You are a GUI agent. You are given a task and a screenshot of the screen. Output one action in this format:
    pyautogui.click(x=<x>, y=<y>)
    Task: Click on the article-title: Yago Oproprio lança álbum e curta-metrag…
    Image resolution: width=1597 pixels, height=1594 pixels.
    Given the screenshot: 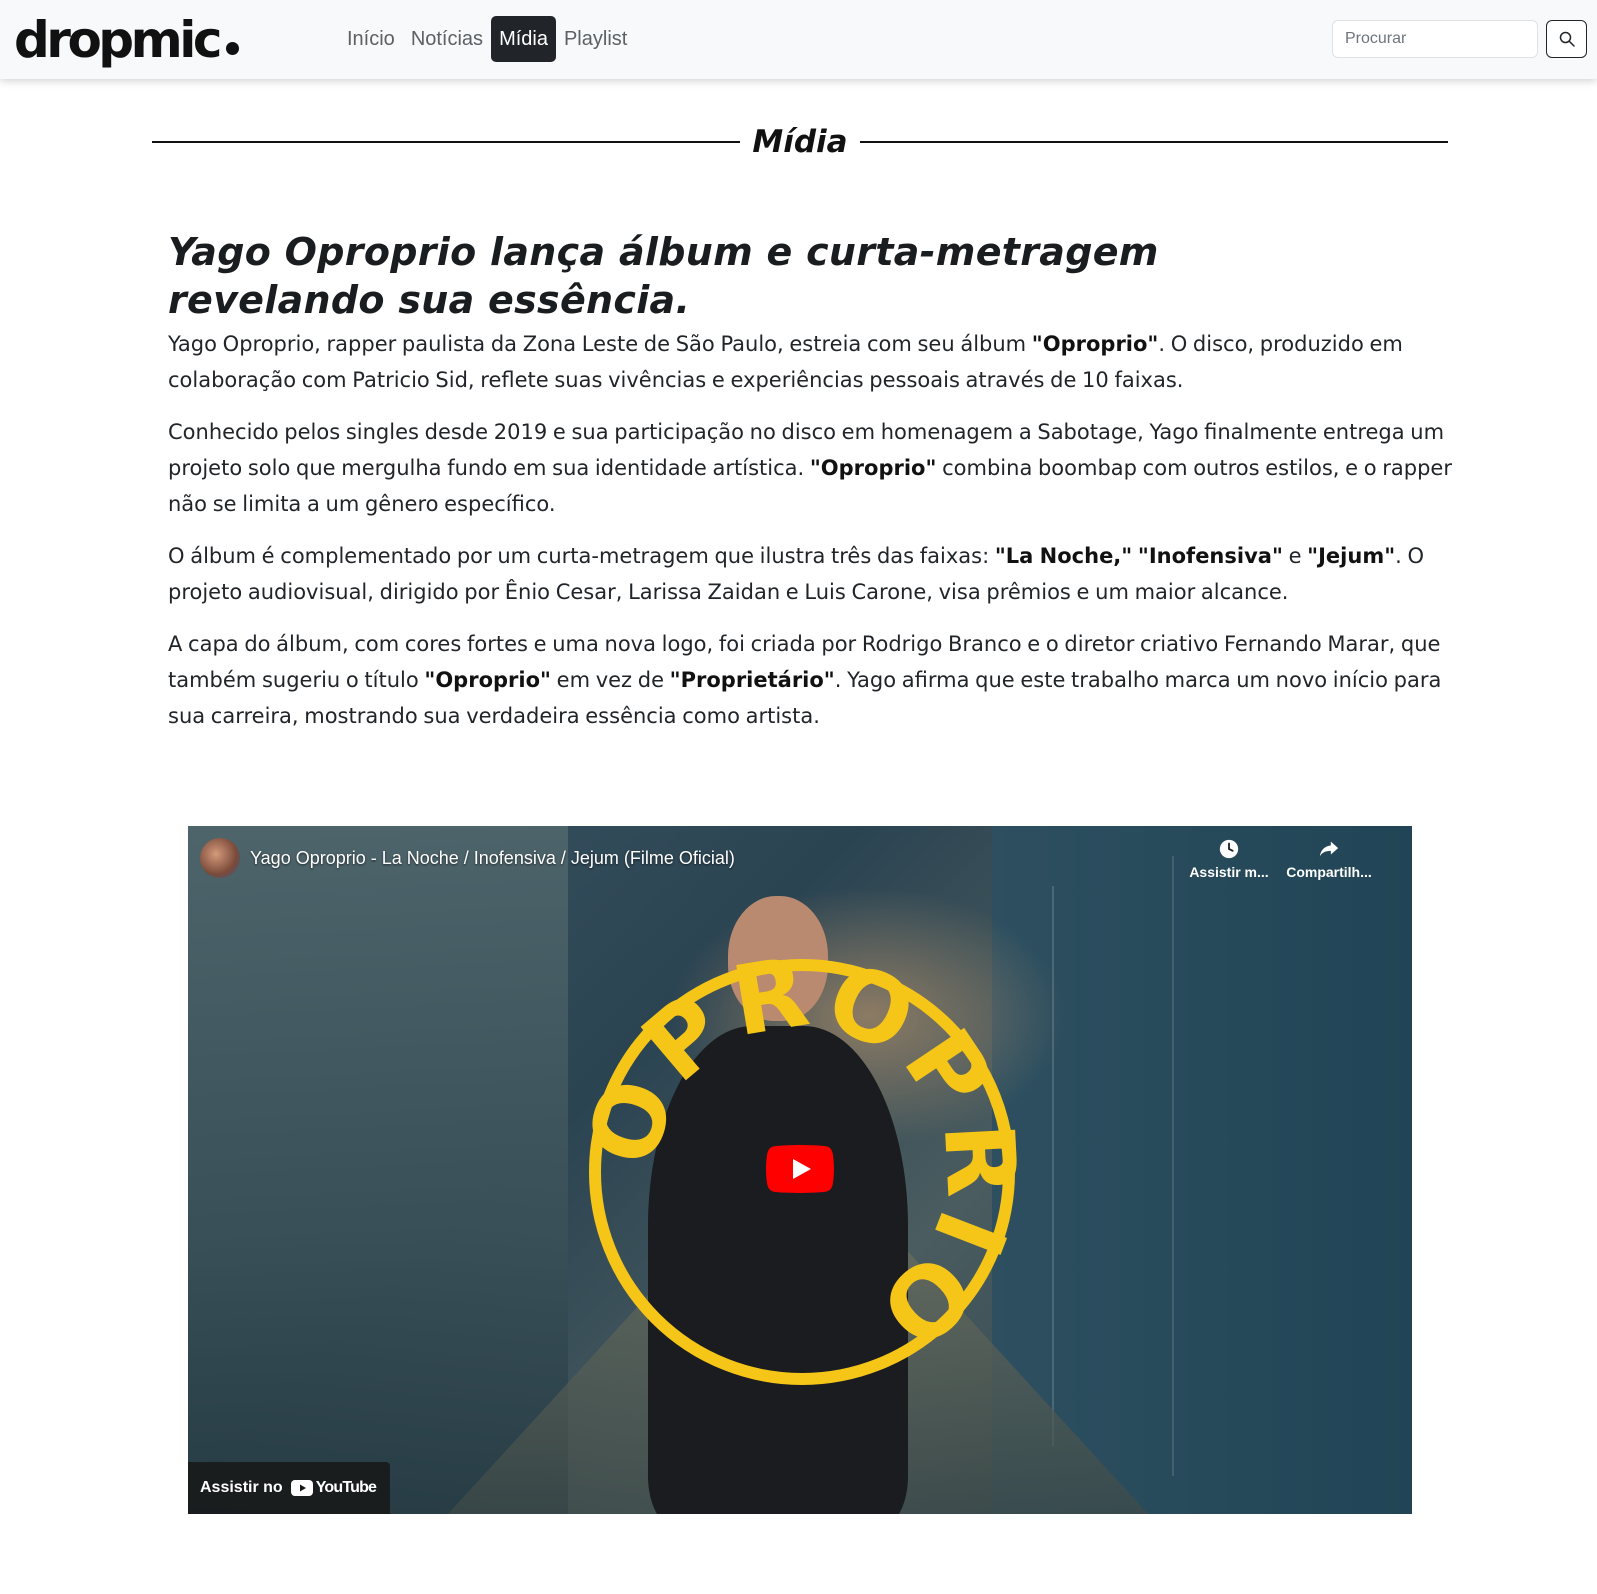 What is the action you would take?
    pyautogui.click(x=663, y=276)
    